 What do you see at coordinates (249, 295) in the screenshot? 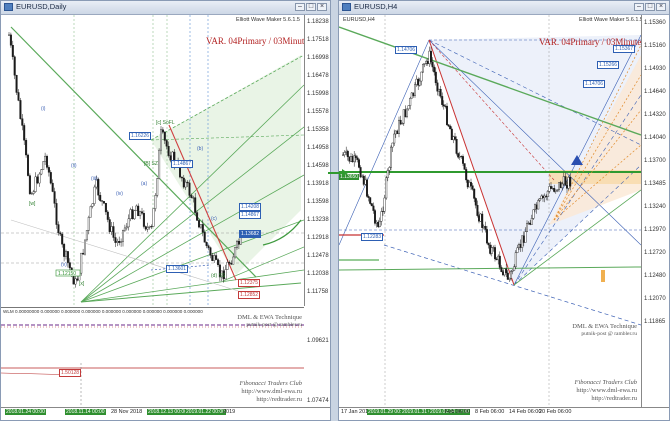
I see `price-box: 1.12852` at bounding box center [249, 295].